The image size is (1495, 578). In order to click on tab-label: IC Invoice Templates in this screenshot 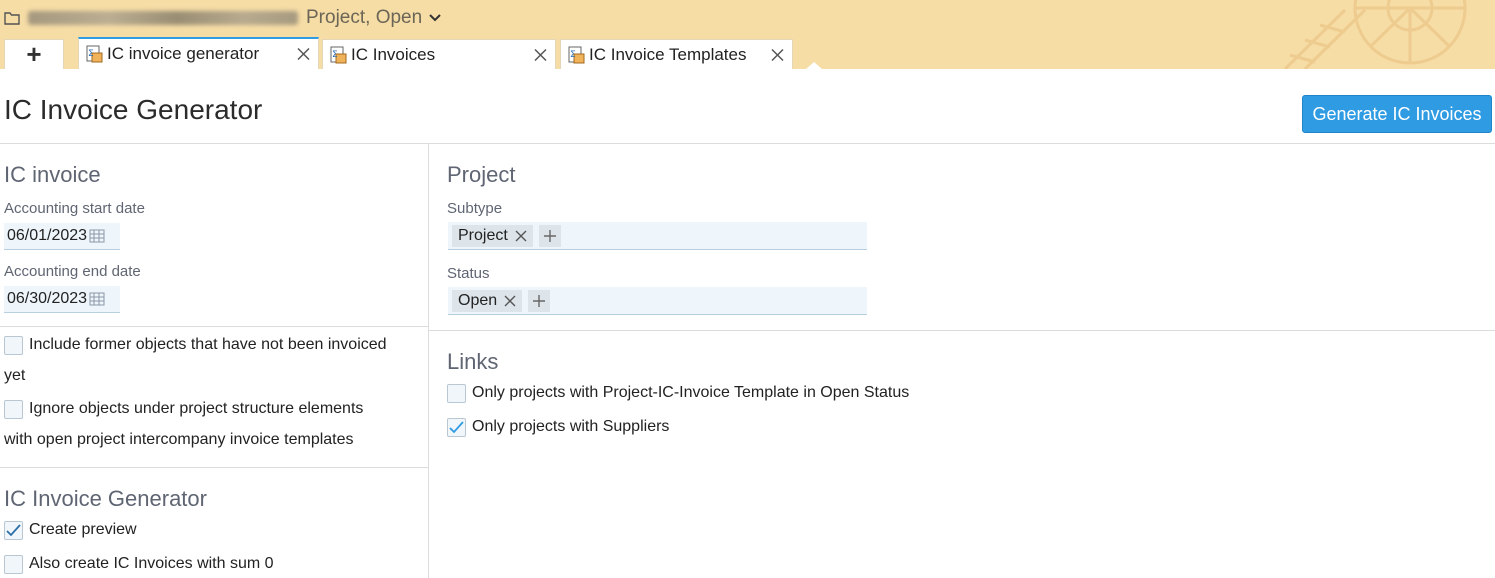, I will do `click(668, 54)`.